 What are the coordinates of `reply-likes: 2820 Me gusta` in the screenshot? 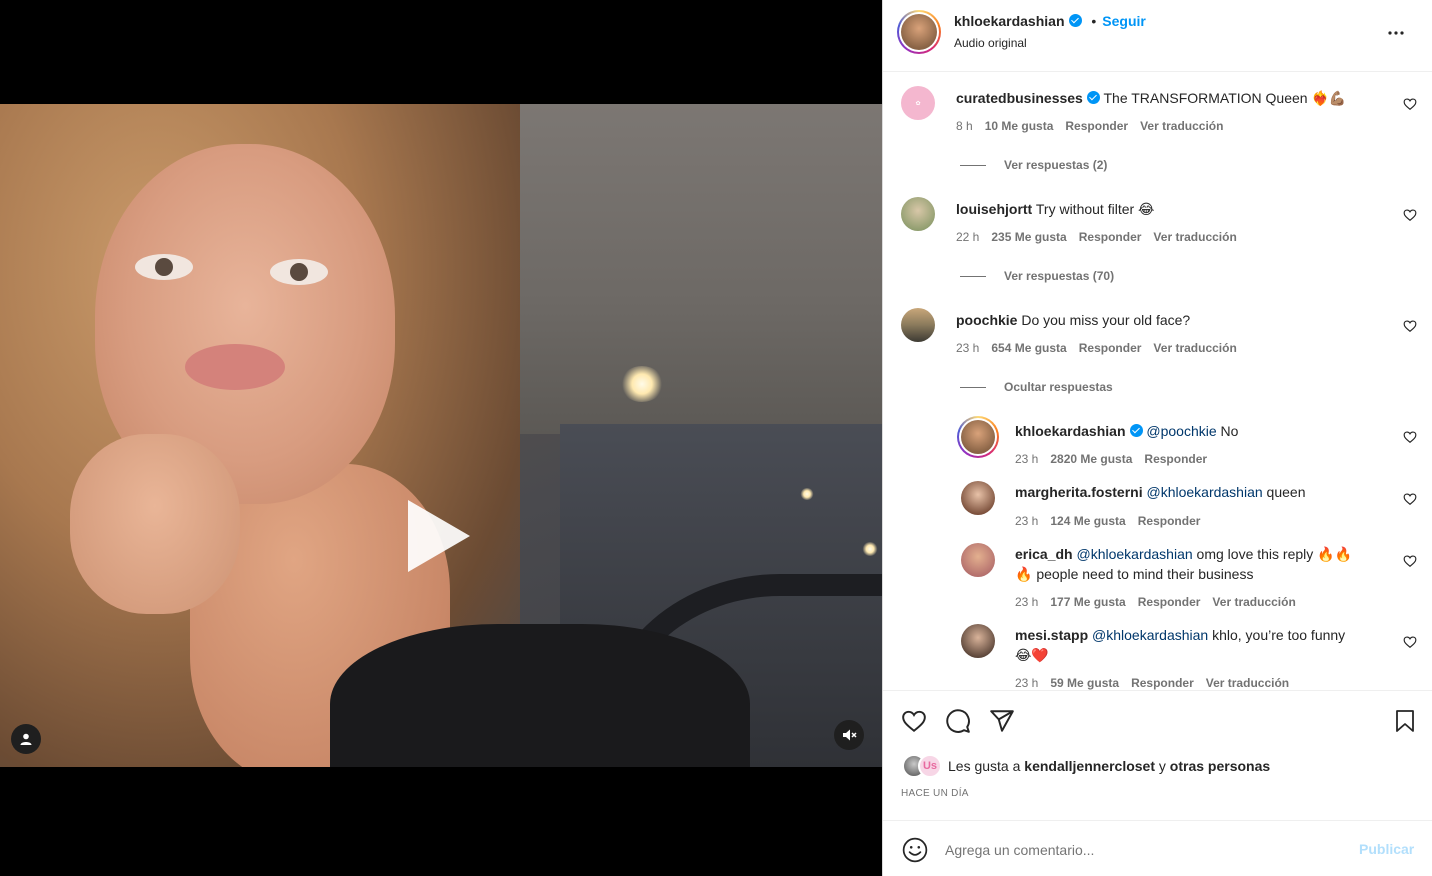 It's located at (1091, 459).